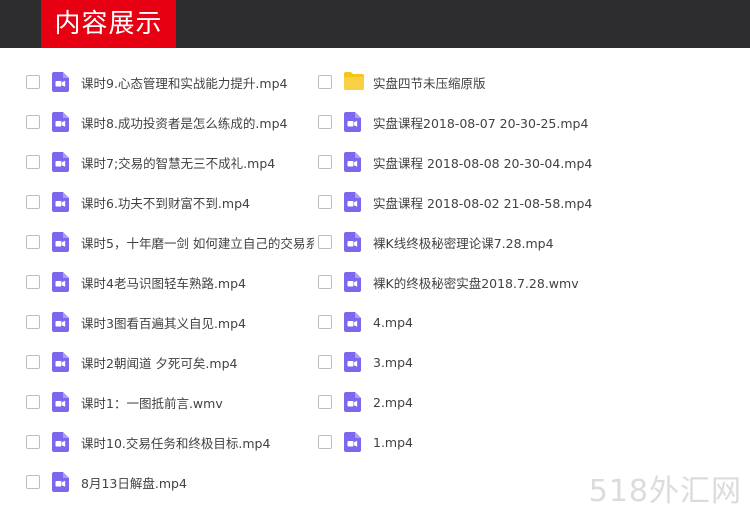 This screenshot has width=750, height=514. I want to click on file-row: 课时1：一图抵前言.wmv, so click(170, 402).